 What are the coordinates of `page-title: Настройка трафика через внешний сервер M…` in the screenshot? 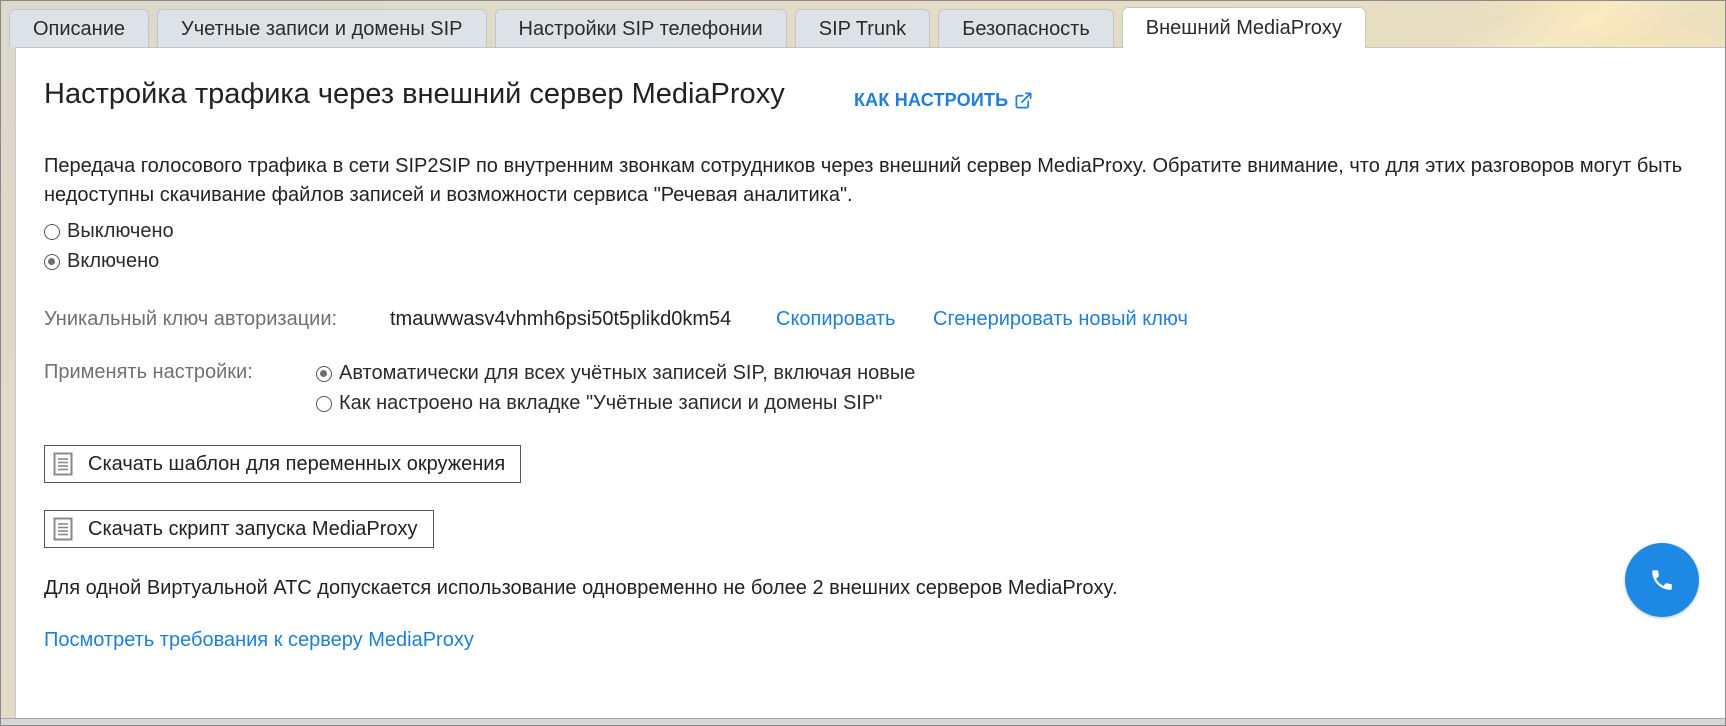 It's located at (414, 94).